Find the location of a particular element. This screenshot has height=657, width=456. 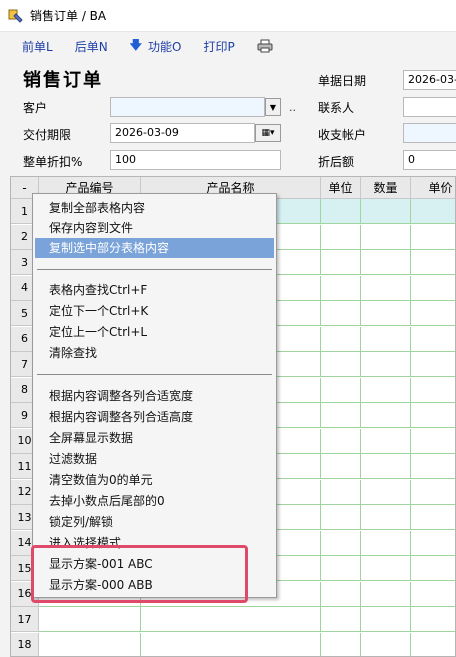

after-discount-field: 0 is located at coordinates (429, 160).